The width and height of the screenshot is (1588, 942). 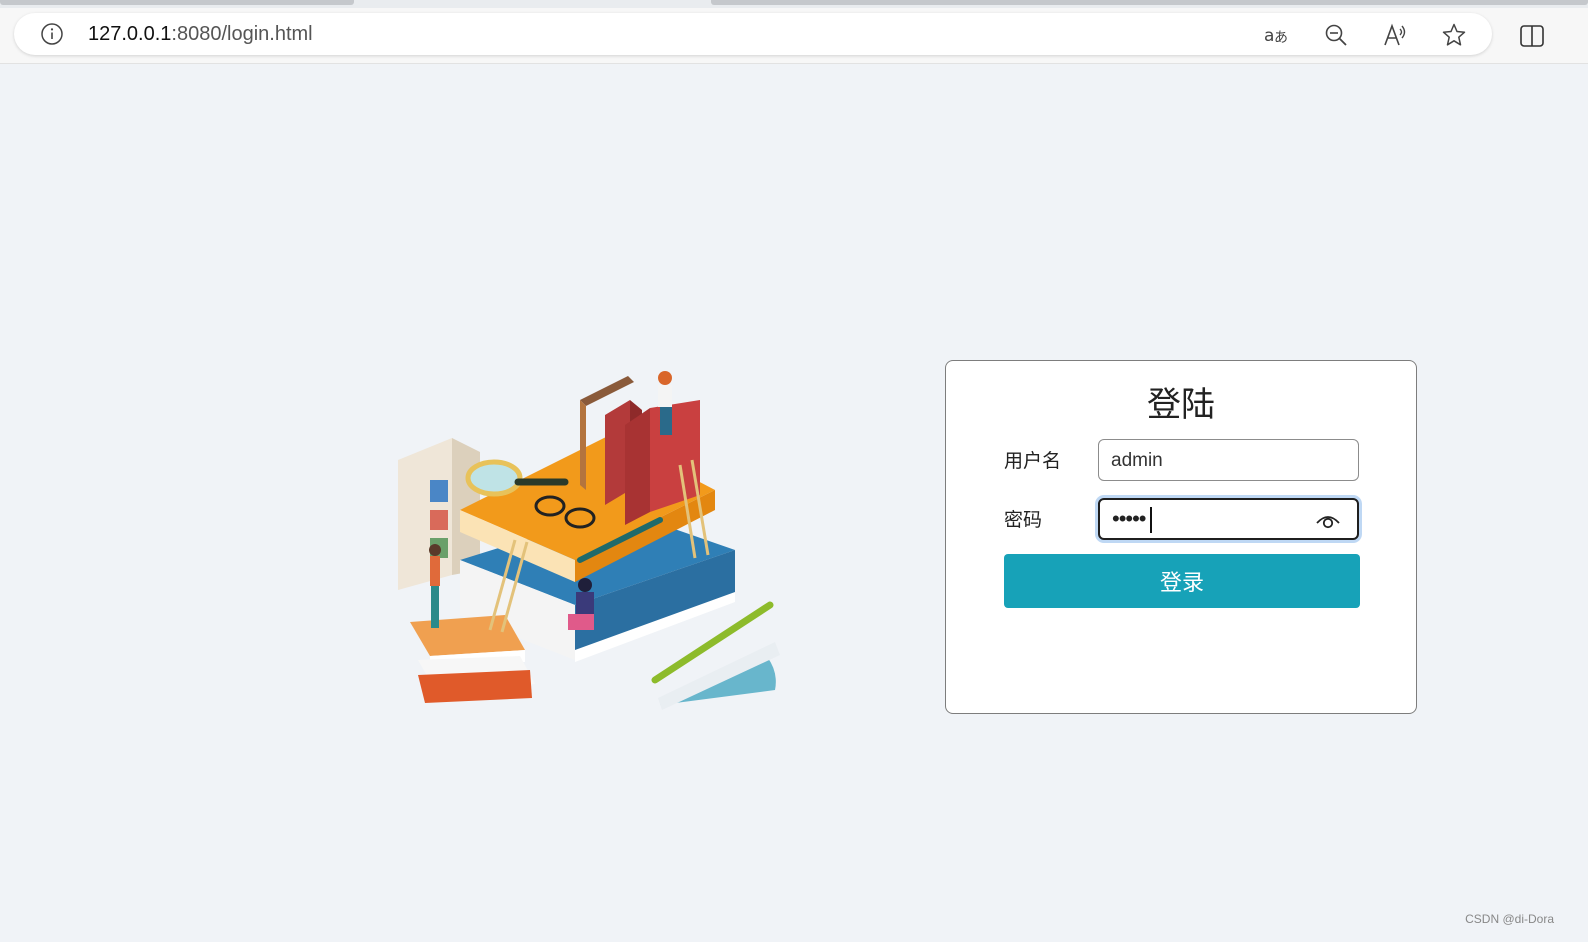 I want to click on read-aloud-icon, so click(x=1395, y=35).